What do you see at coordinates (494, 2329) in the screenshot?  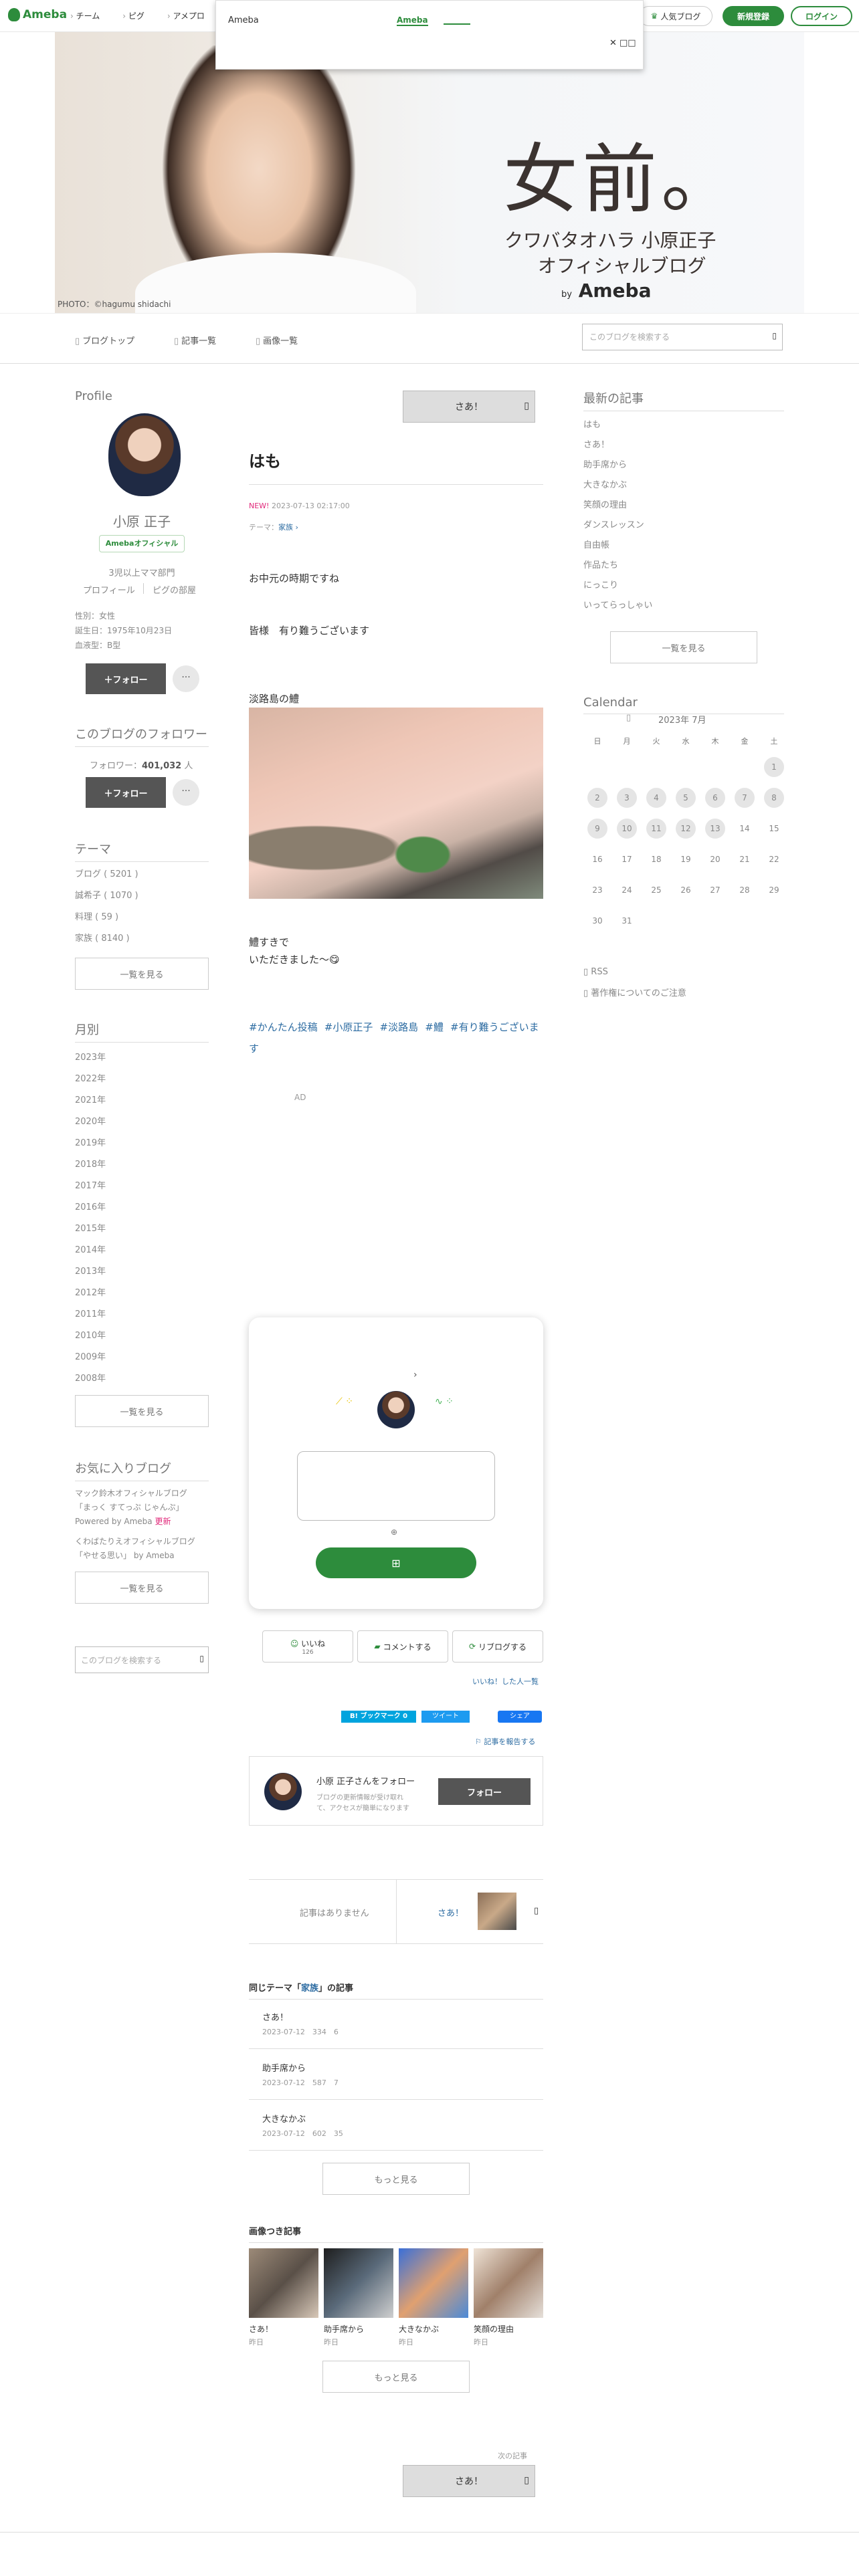 I see `image-article-title: 笑顔の理由` at bounding box center [494, 2329].